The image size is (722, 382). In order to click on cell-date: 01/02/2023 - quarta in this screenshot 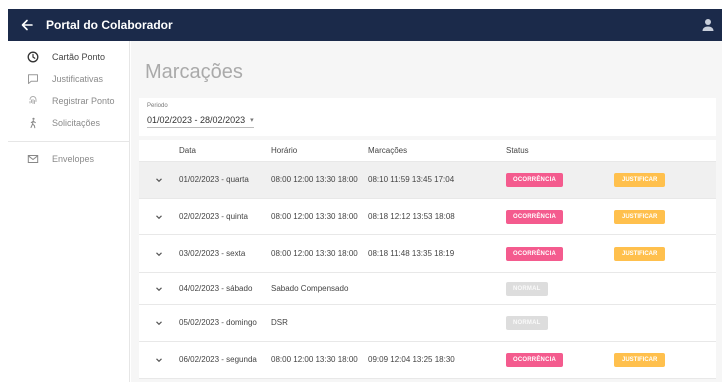, I will do `click(214, 179)`.